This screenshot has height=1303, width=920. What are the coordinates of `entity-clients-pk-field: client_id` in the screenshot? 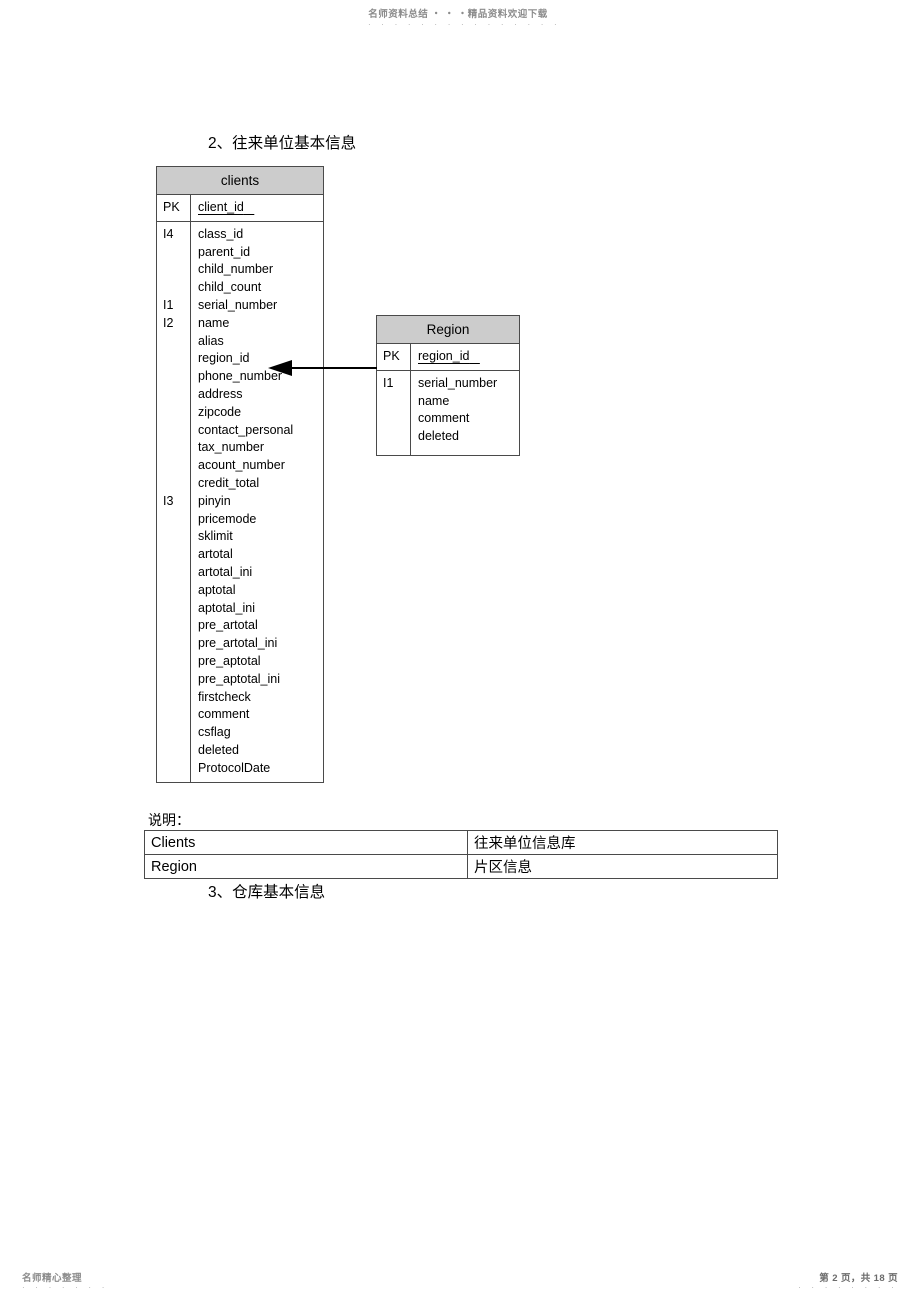 It's located at (221, 207).